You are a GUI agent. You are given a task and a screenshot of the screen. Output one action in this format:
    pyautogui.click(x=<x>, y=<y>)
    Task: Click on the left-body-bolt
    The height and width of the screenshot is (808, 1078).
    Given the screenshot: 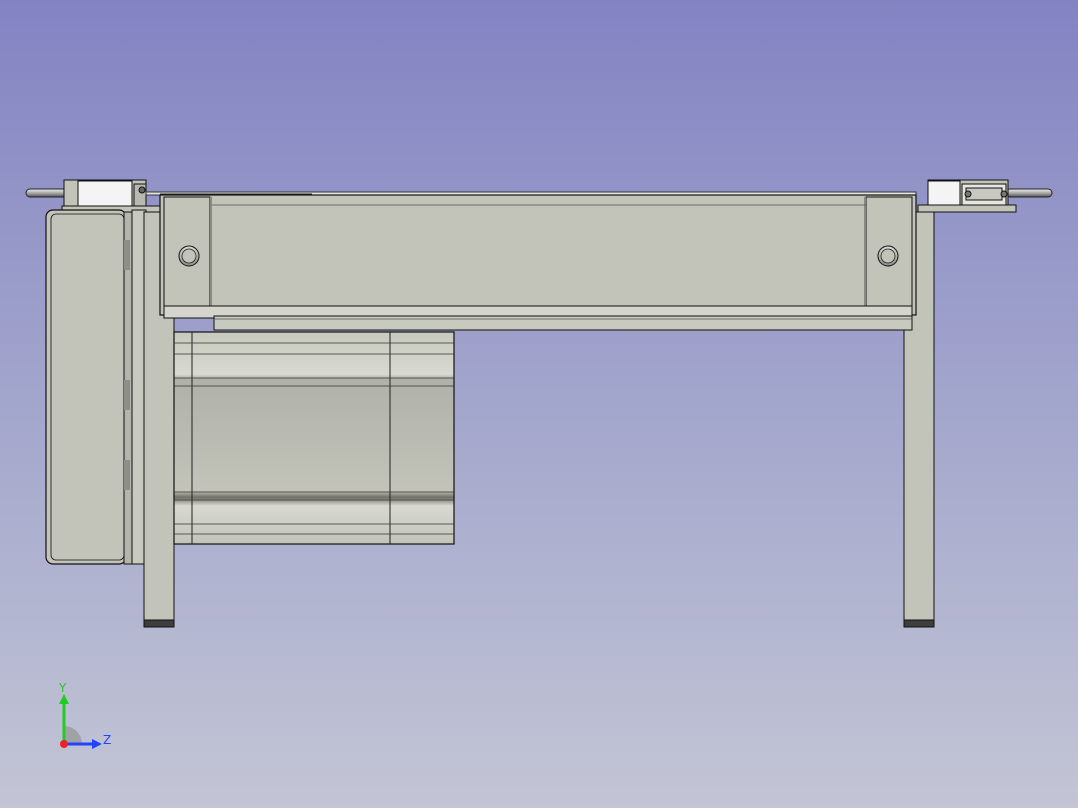 What is the action you would take?
    pyautogui.click(x=189, y=256)
    